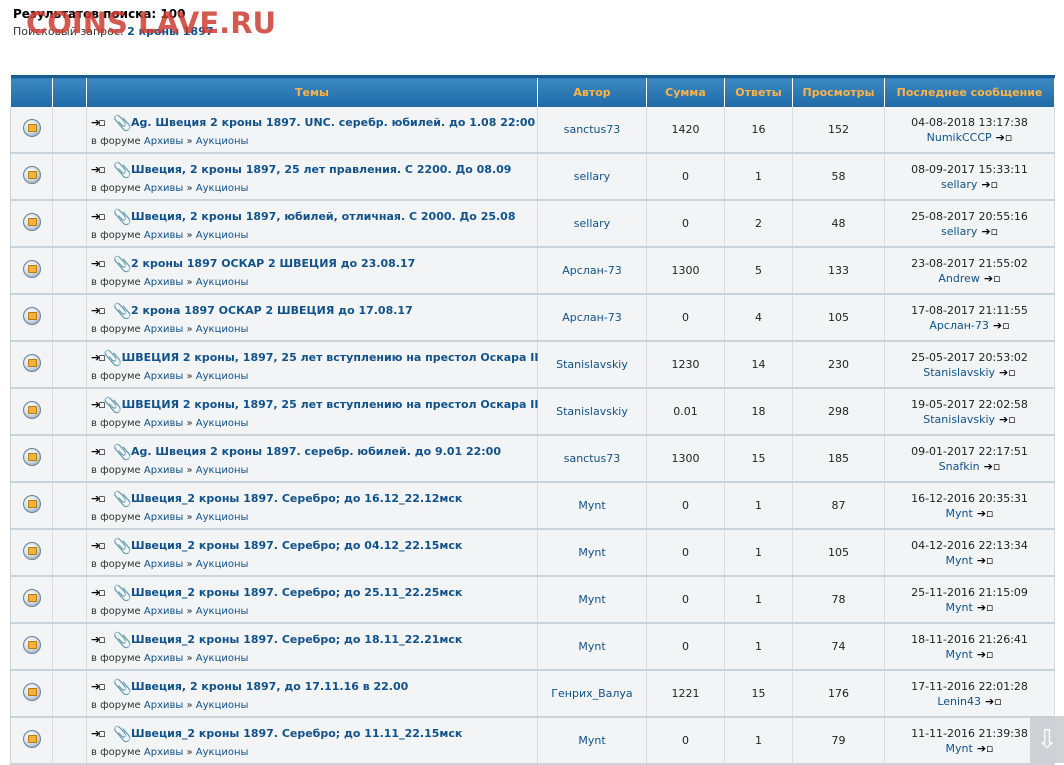 This screenshot has height=765, width=1064. Describe the element at coordinates (959, 278) in the screenshot. I see `last-post-author-link: Andrew` at that location.